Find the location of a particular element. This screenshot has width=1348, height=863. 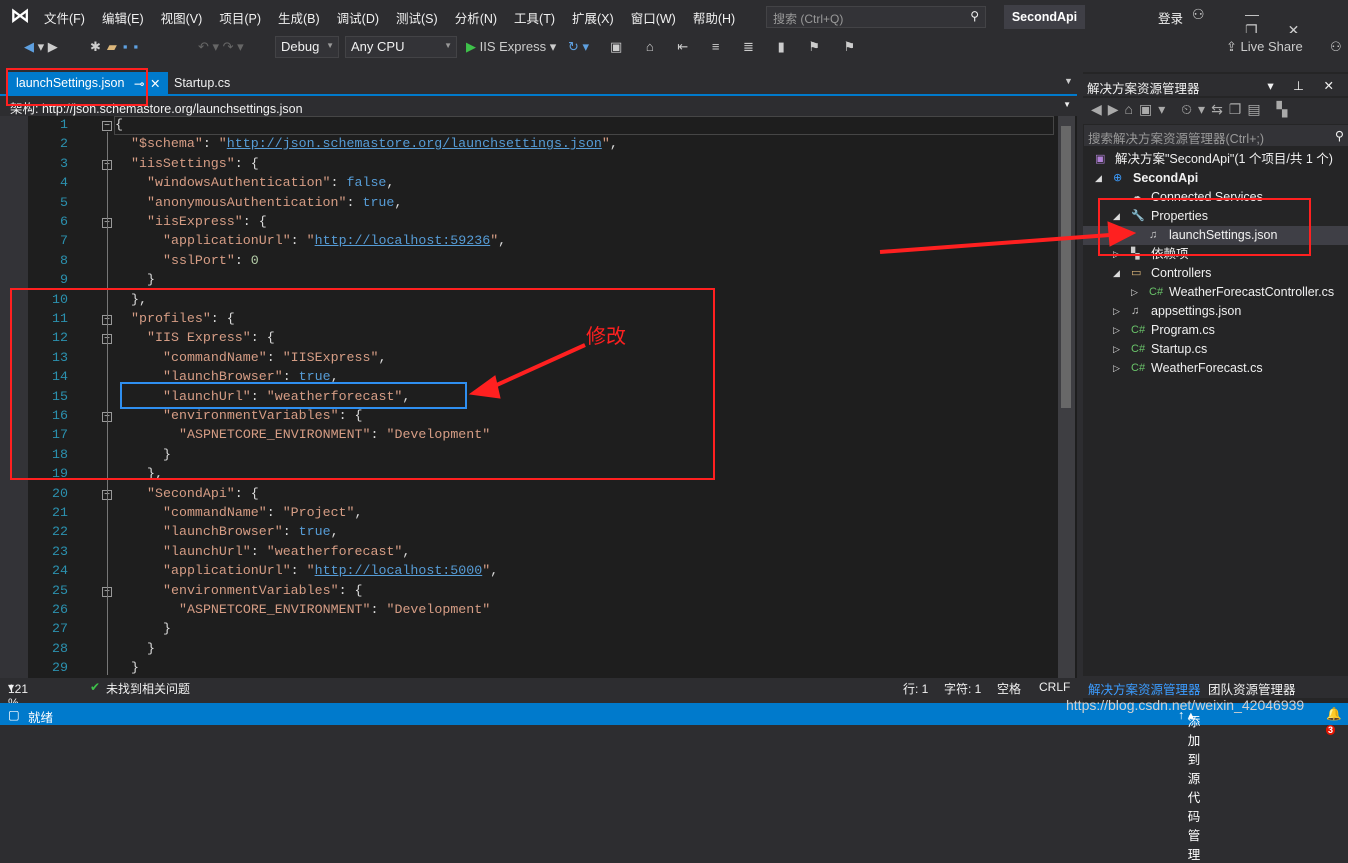

arrow-to-launchurl is located at coordinates (537, 366).